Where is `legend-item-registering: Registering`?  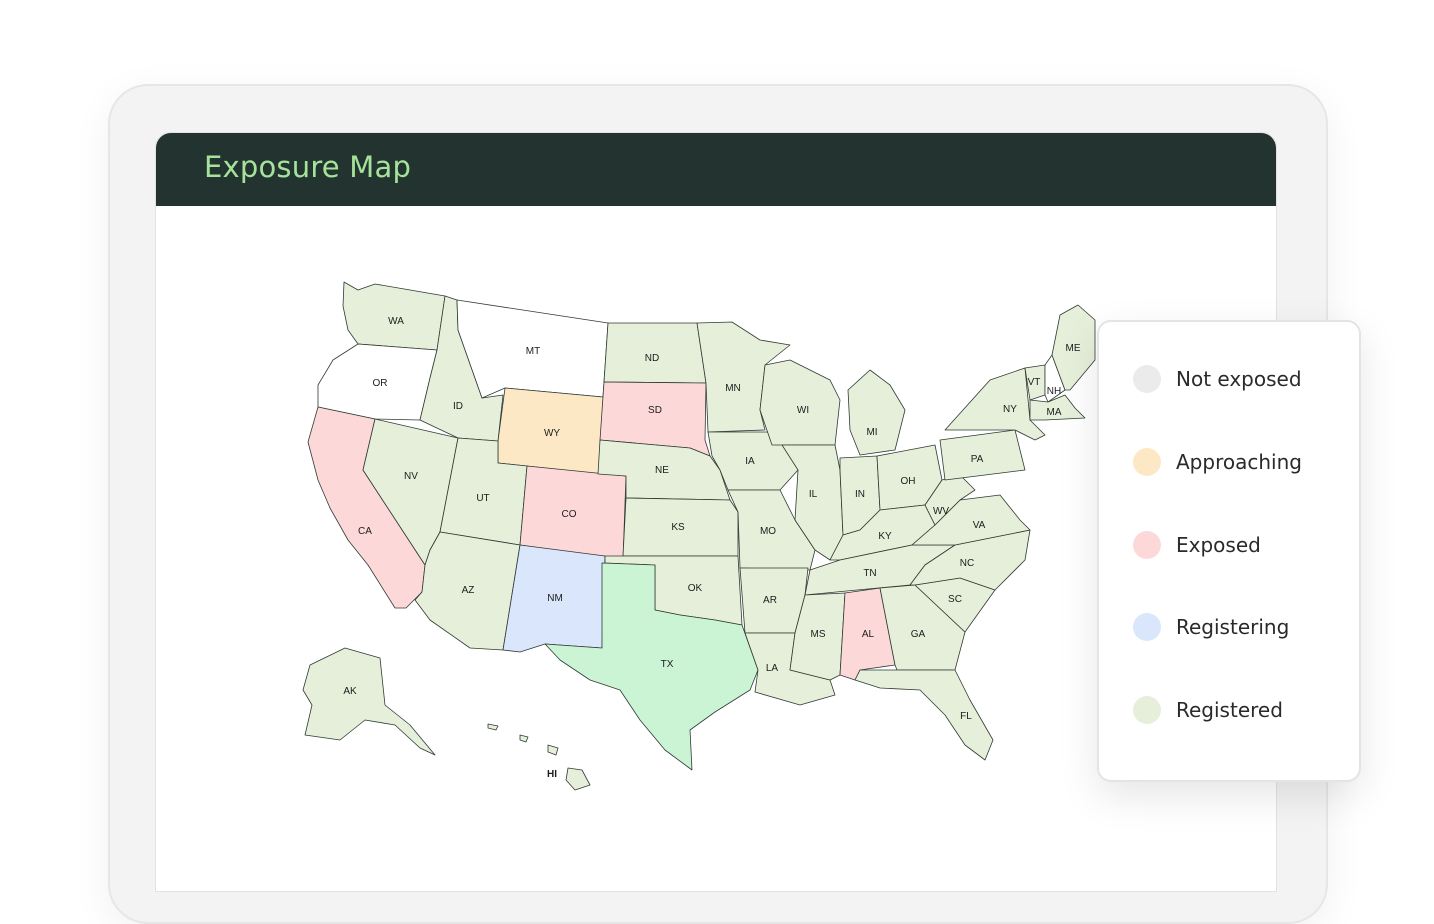
legend-item-registering: Registering is located at coordinates (1211, 627).